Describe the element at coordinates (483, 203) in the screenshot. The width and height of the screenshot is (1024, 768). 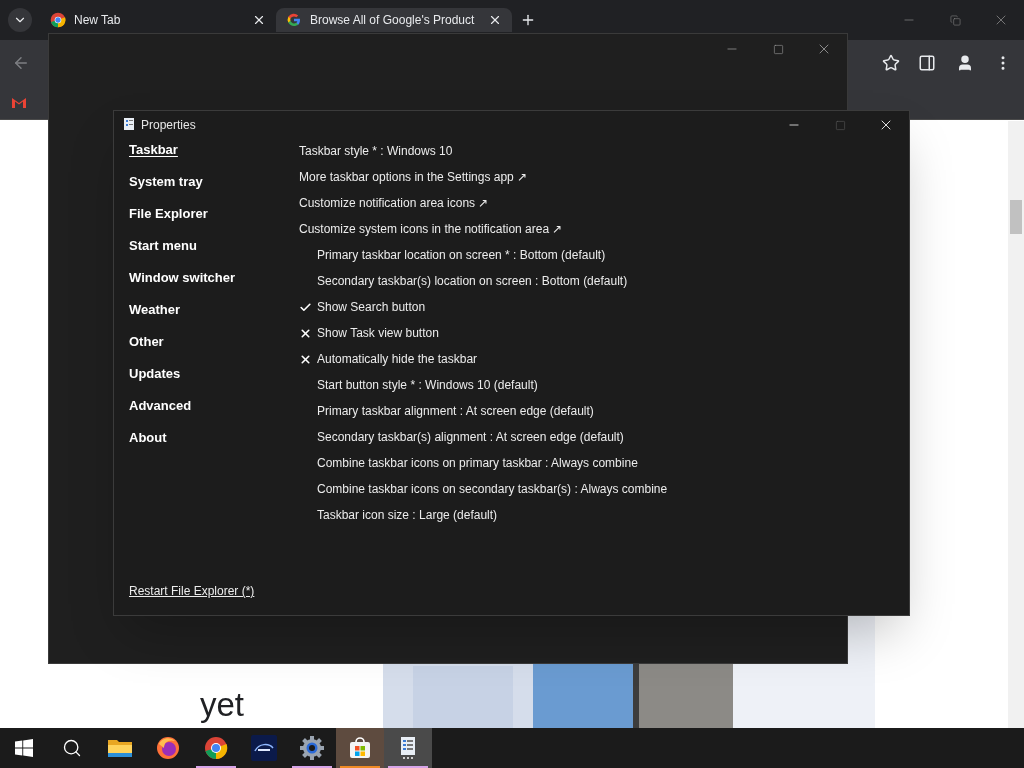
I see `setting-item: Customize notification area icons ↗` at that location.